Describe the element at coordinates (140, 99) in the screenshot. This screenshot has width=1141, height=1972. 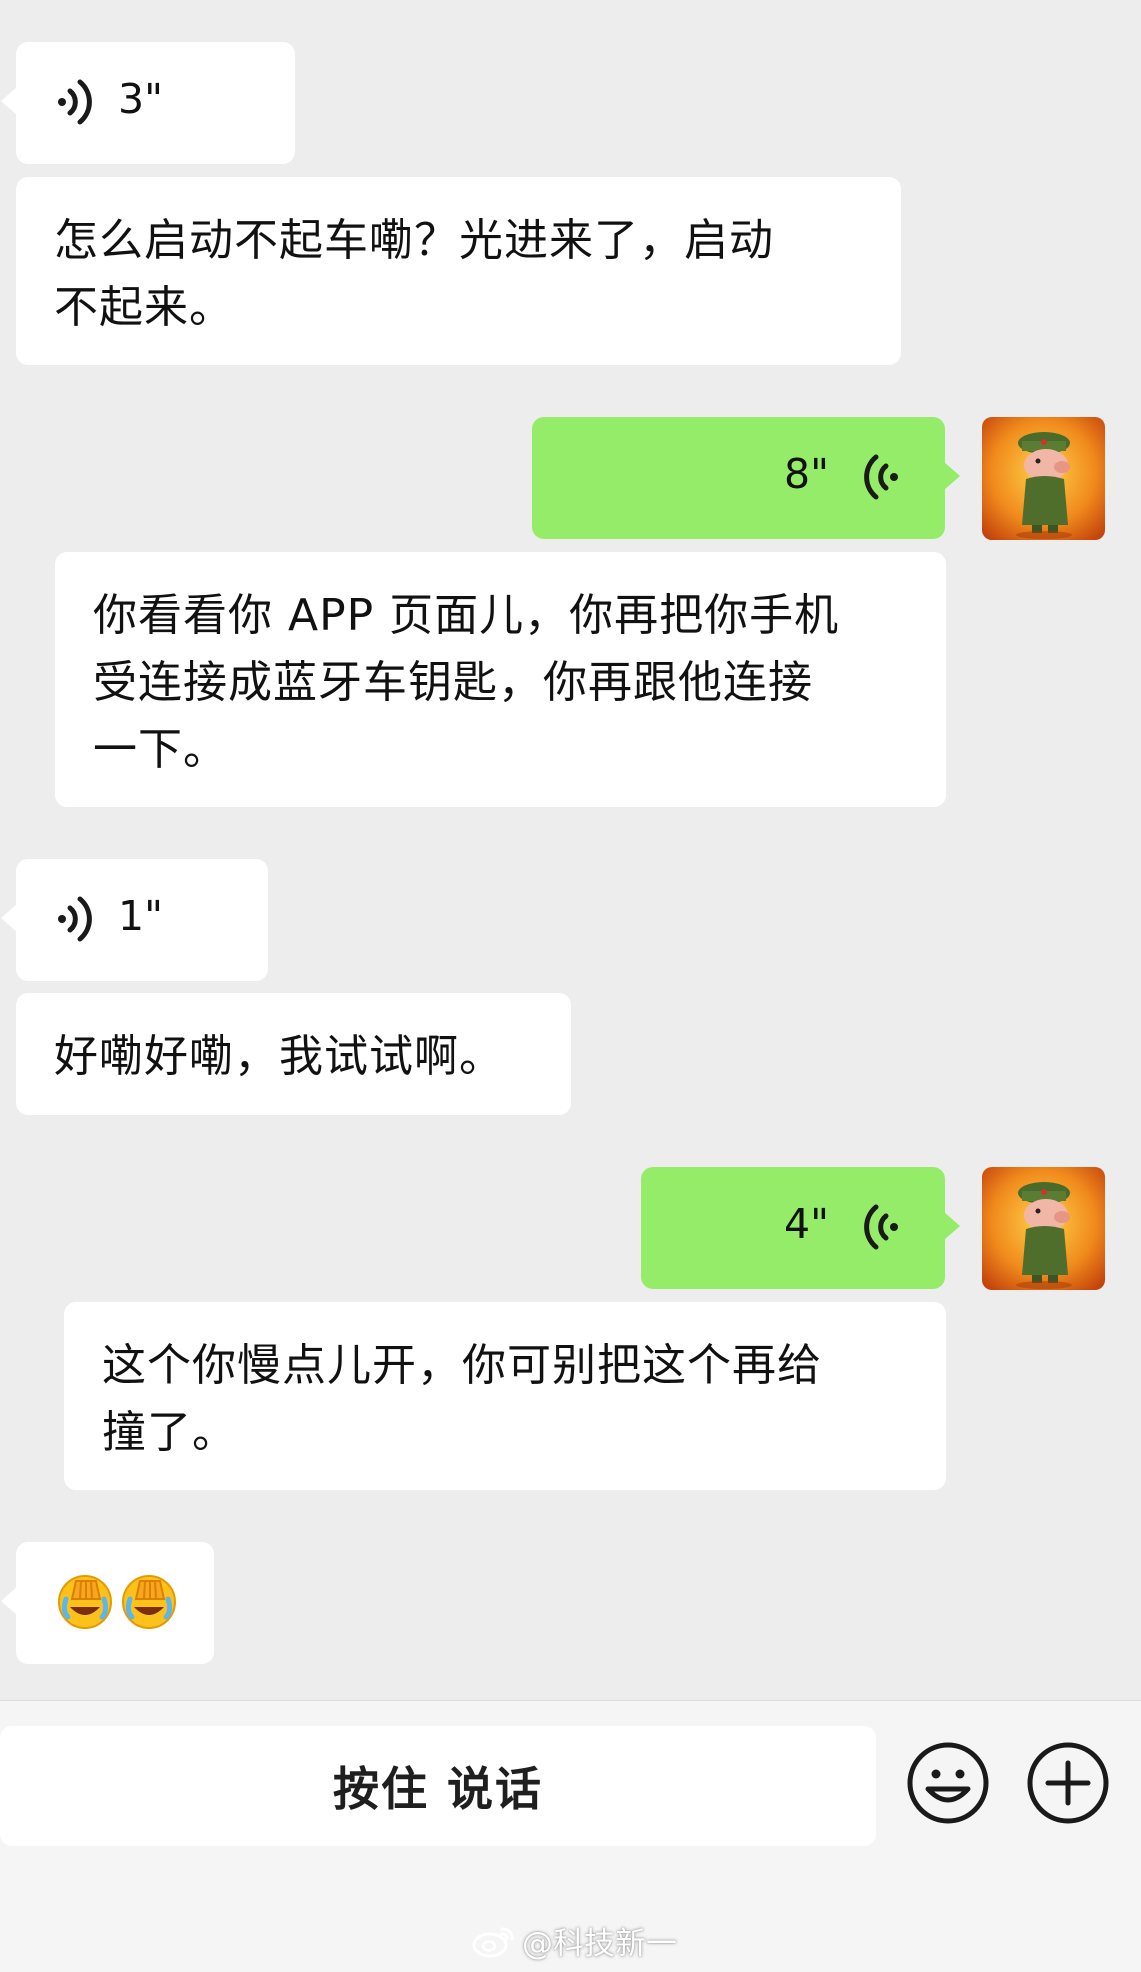
I see `voice-duration: 3"` at that location.